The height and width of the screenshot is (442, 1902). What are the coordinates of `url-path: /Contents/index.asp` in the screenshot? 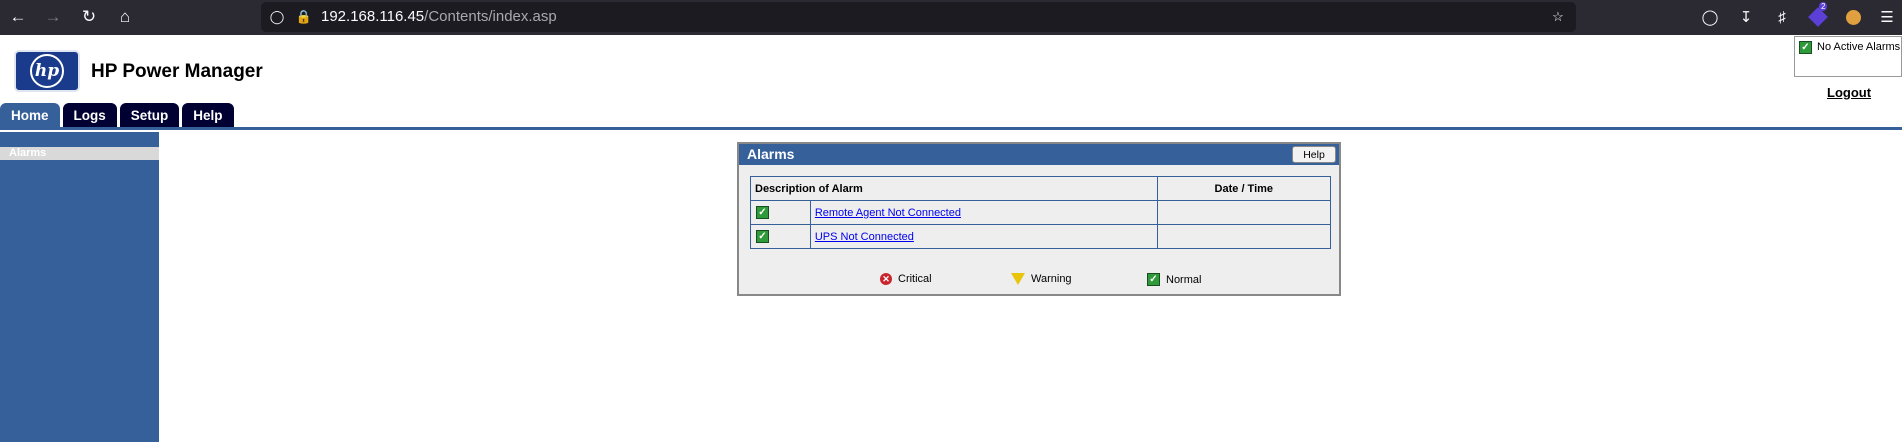 It's located at (490, 16).